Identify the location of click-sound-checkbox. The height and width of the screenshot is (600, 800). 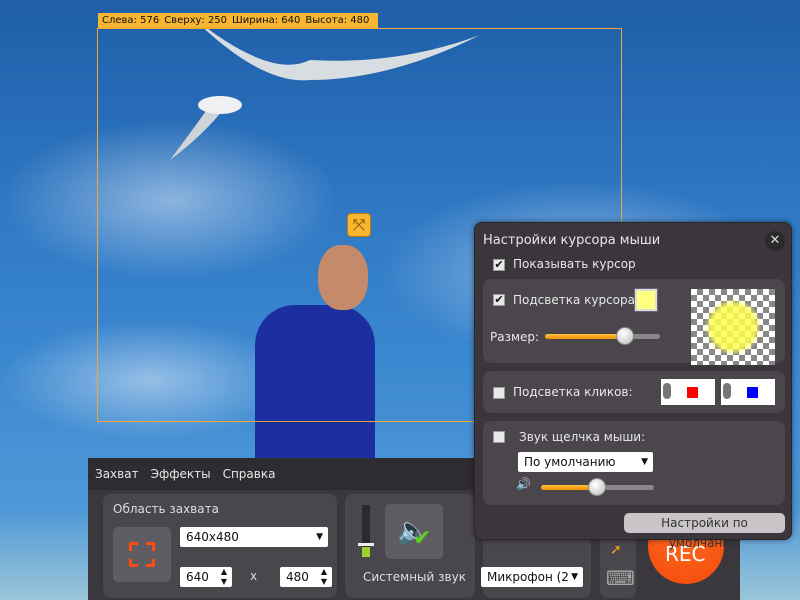
(499, 437).